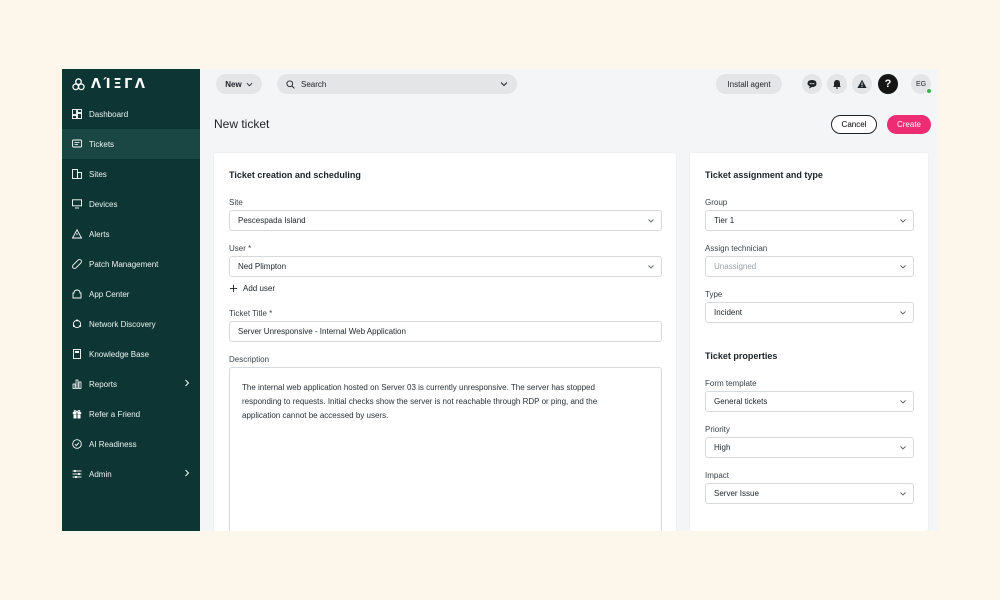 Image resolution: width=1000 pixels, height=600 pixels. I want to click on install-agent-button: Install agent, so click(749, 84).